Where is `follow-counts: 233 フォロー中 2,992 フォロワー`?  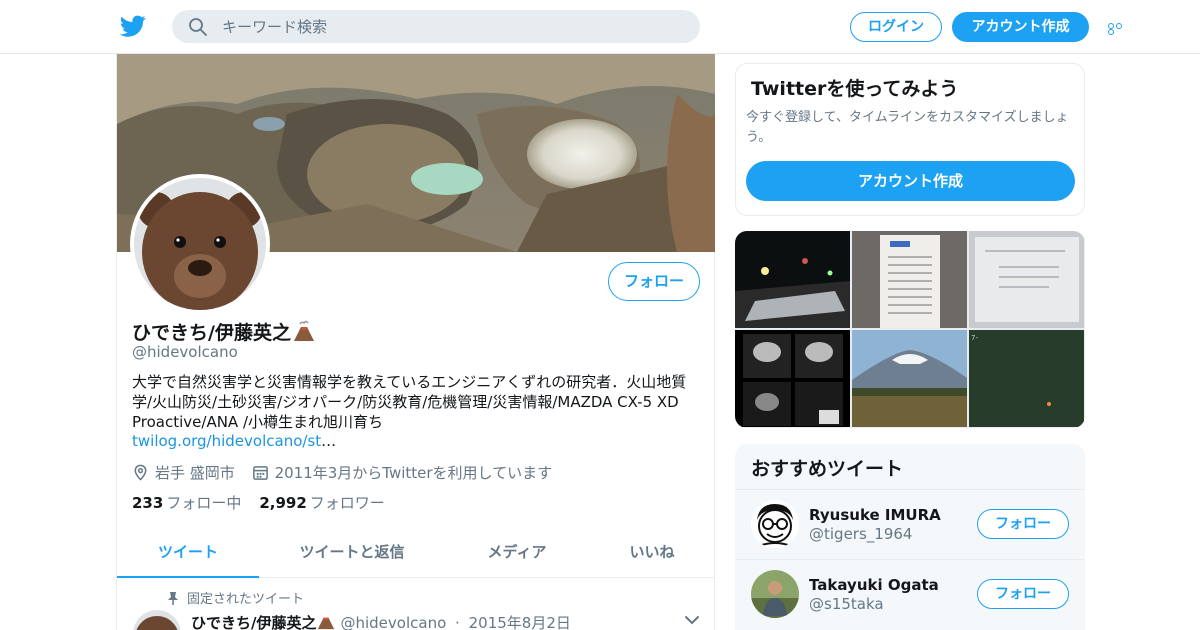 follow-counts: 233 フォロー中 2,992 フォロワー is located at coordinates (258, 502).